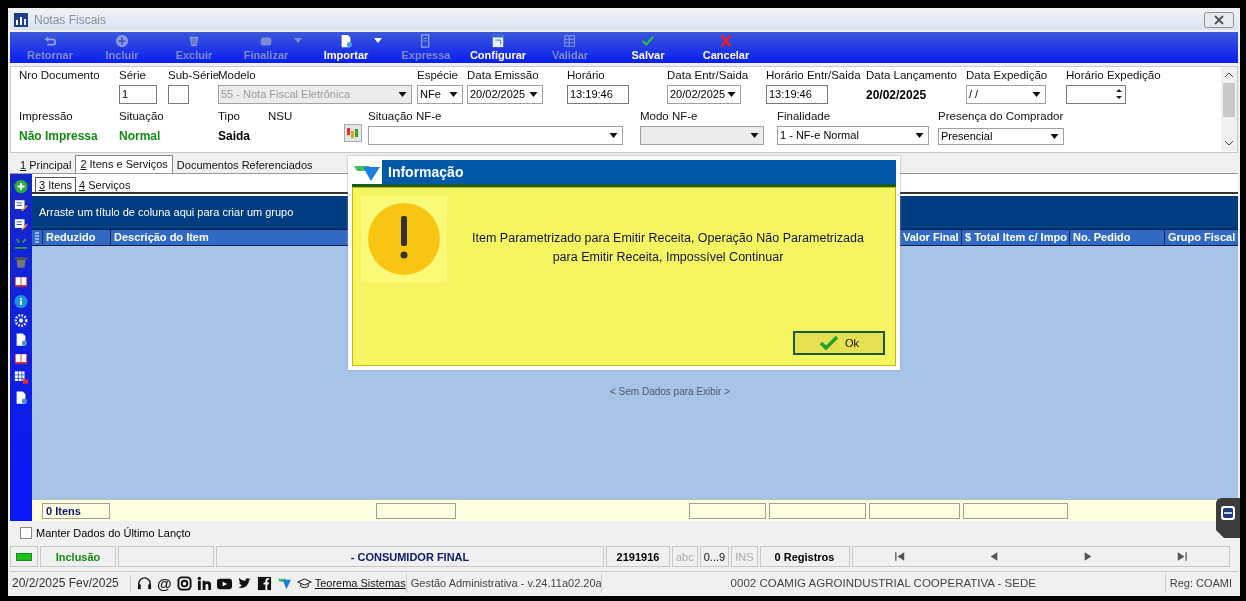 This screenshot has width=1246, height=601. Describe the element at coordinates (346, 40) in the screenshot. I see `doc-icon` at that location.